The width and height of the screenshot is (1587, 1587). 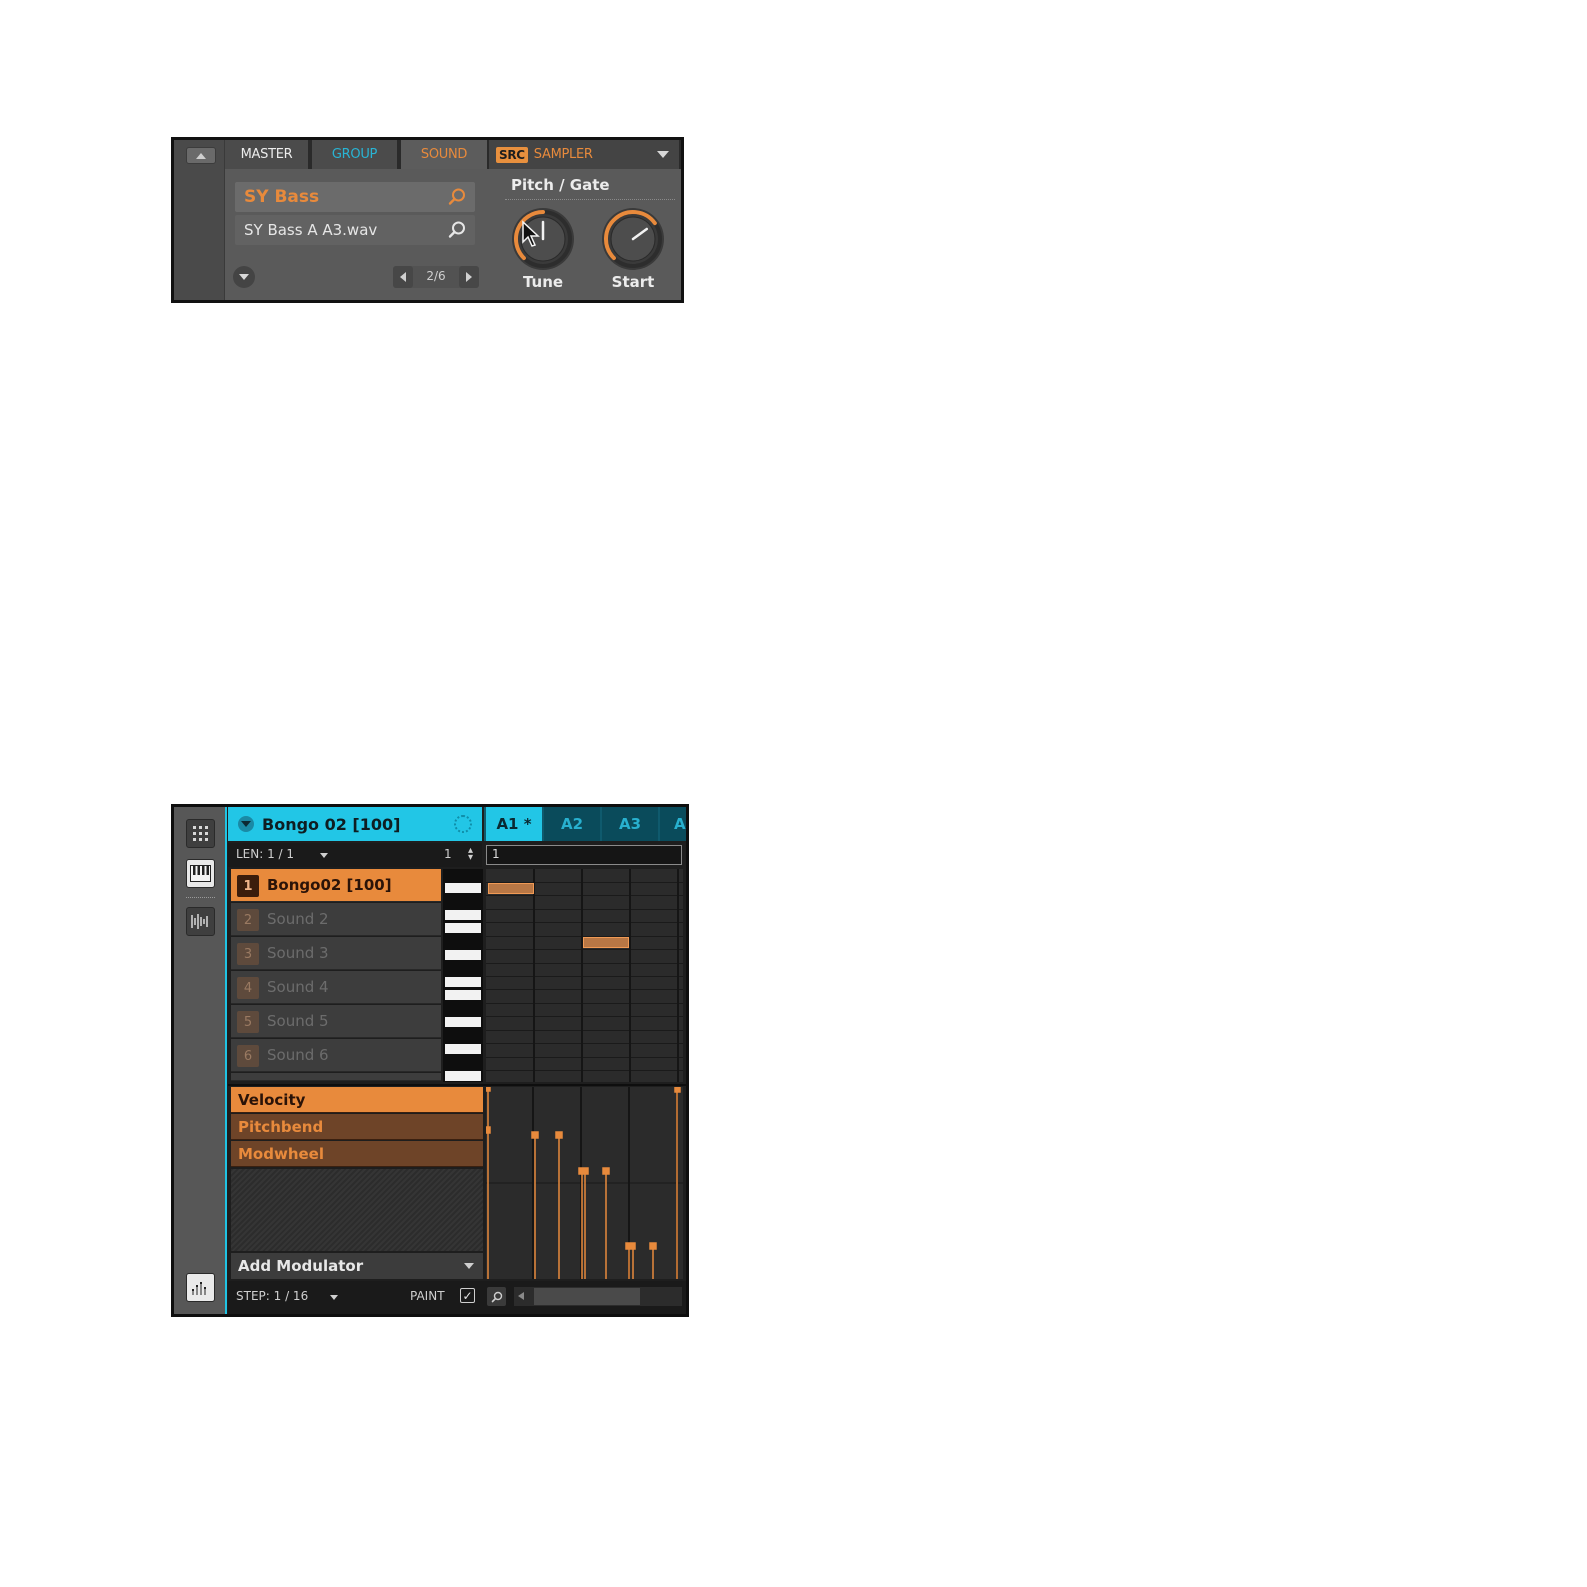 What do you see at coordinates (633, 282) in the screenshot?
I see `start-label: Start` at bounding box center [633, 282].